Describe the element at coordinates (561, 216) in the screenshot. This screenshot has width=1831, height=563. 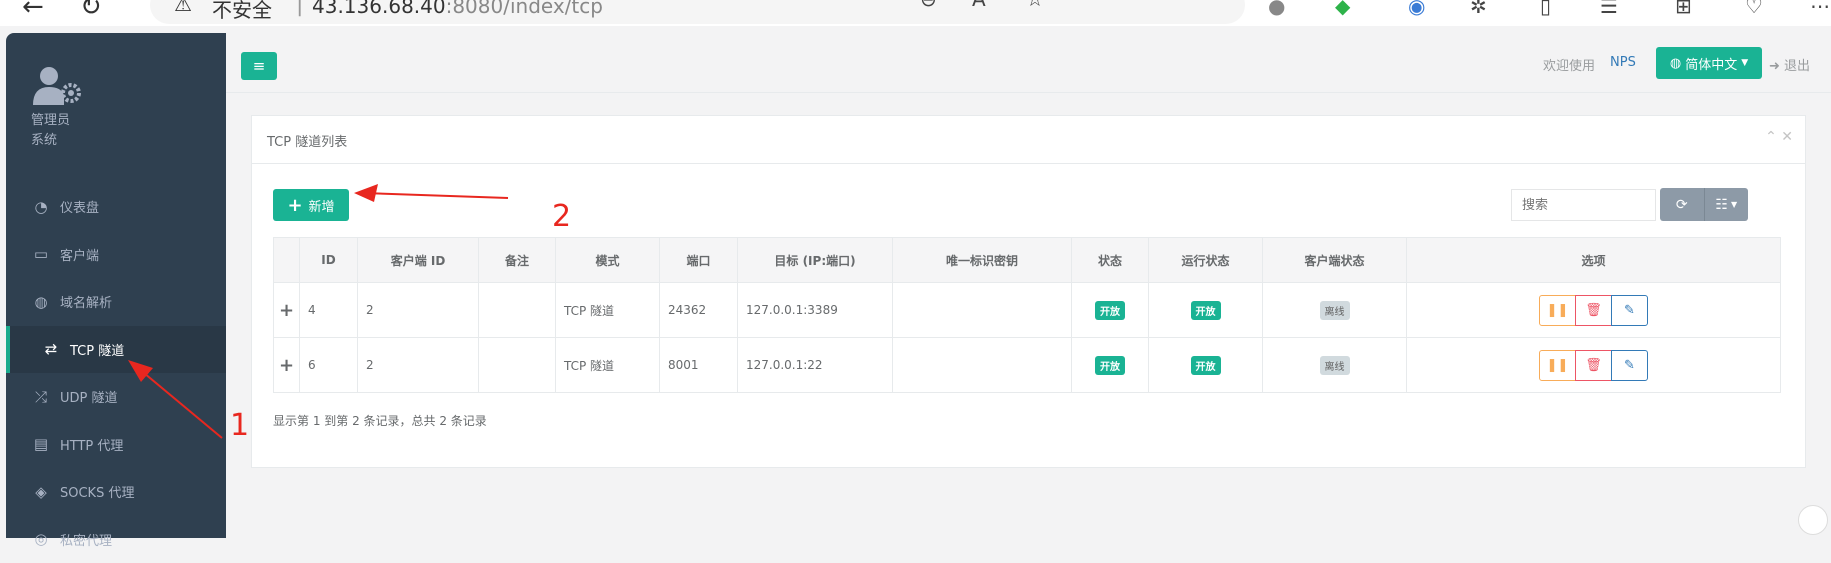
I see `annotation-number-2: 2` at that location.